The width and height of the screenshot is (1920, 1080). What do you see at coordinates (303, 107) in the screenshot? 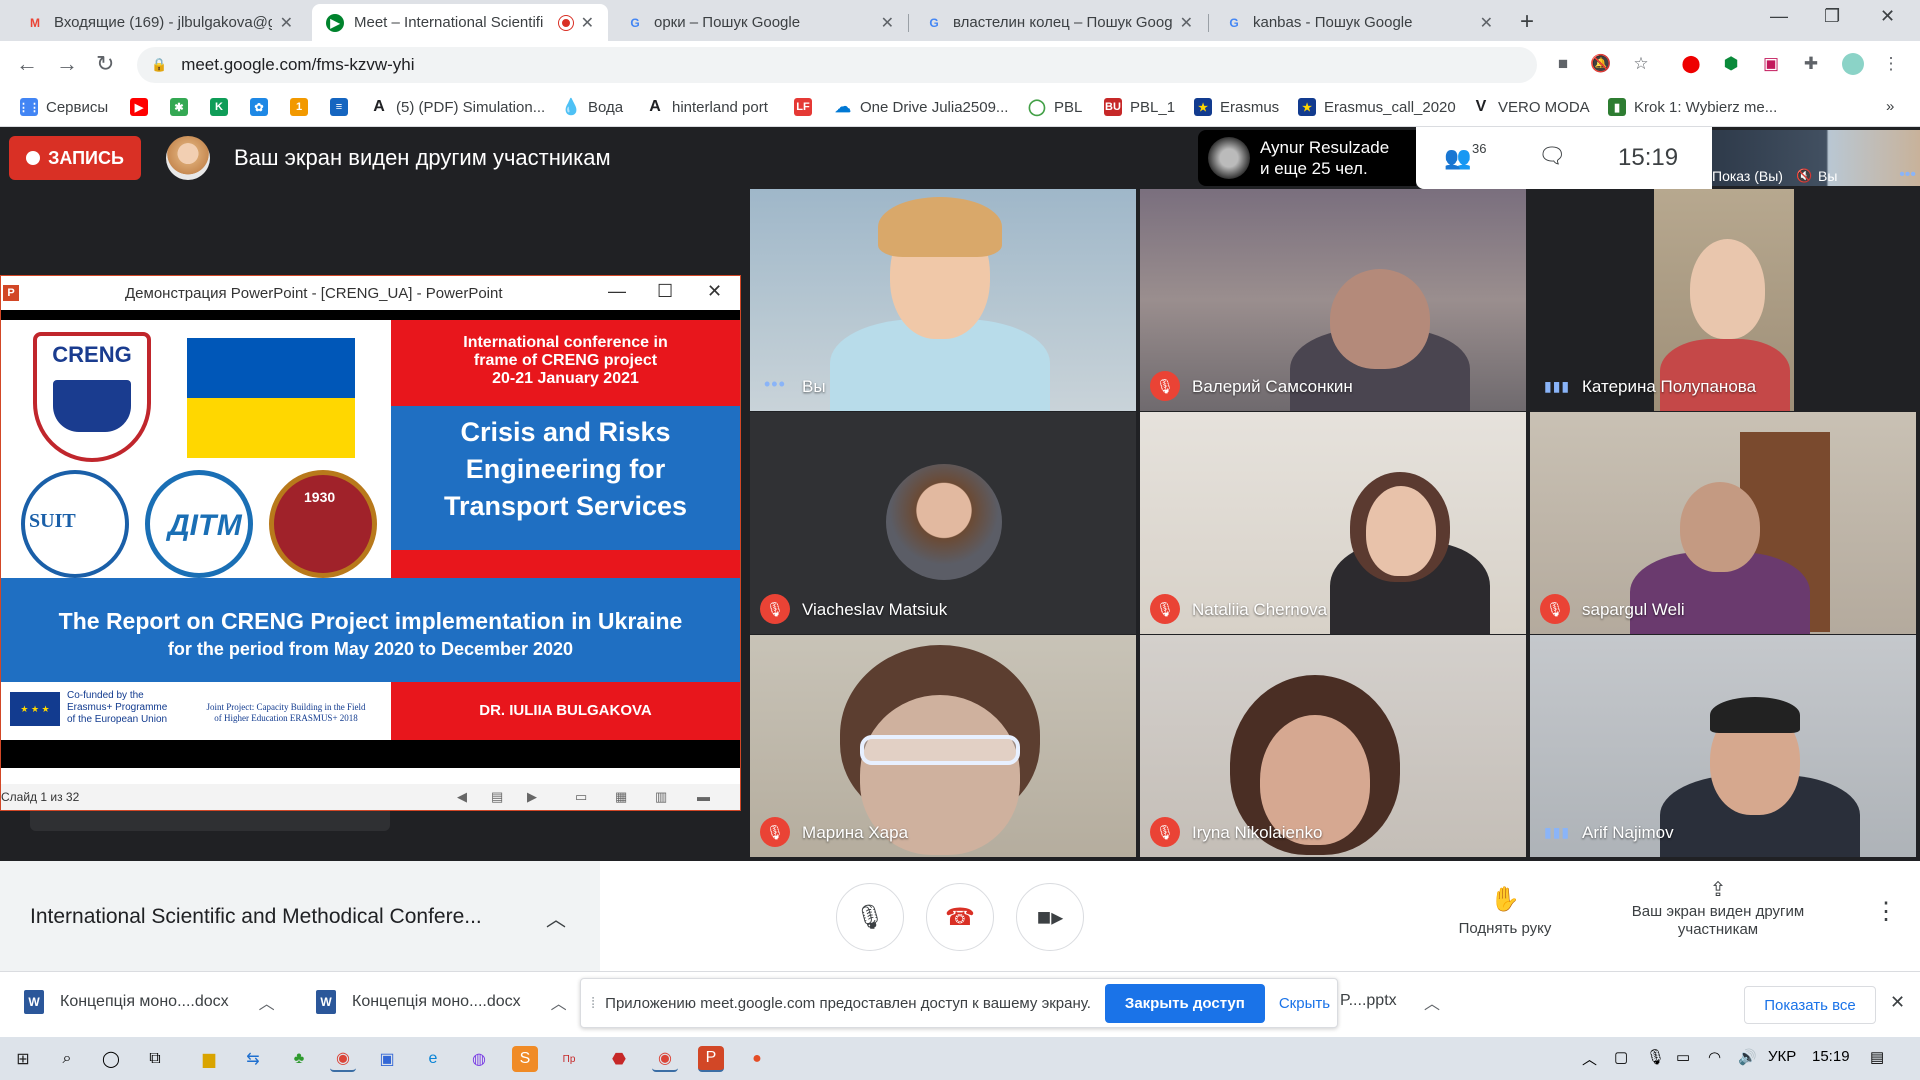
I see `bookmark-5: 1` at bounding box center [303, 107].